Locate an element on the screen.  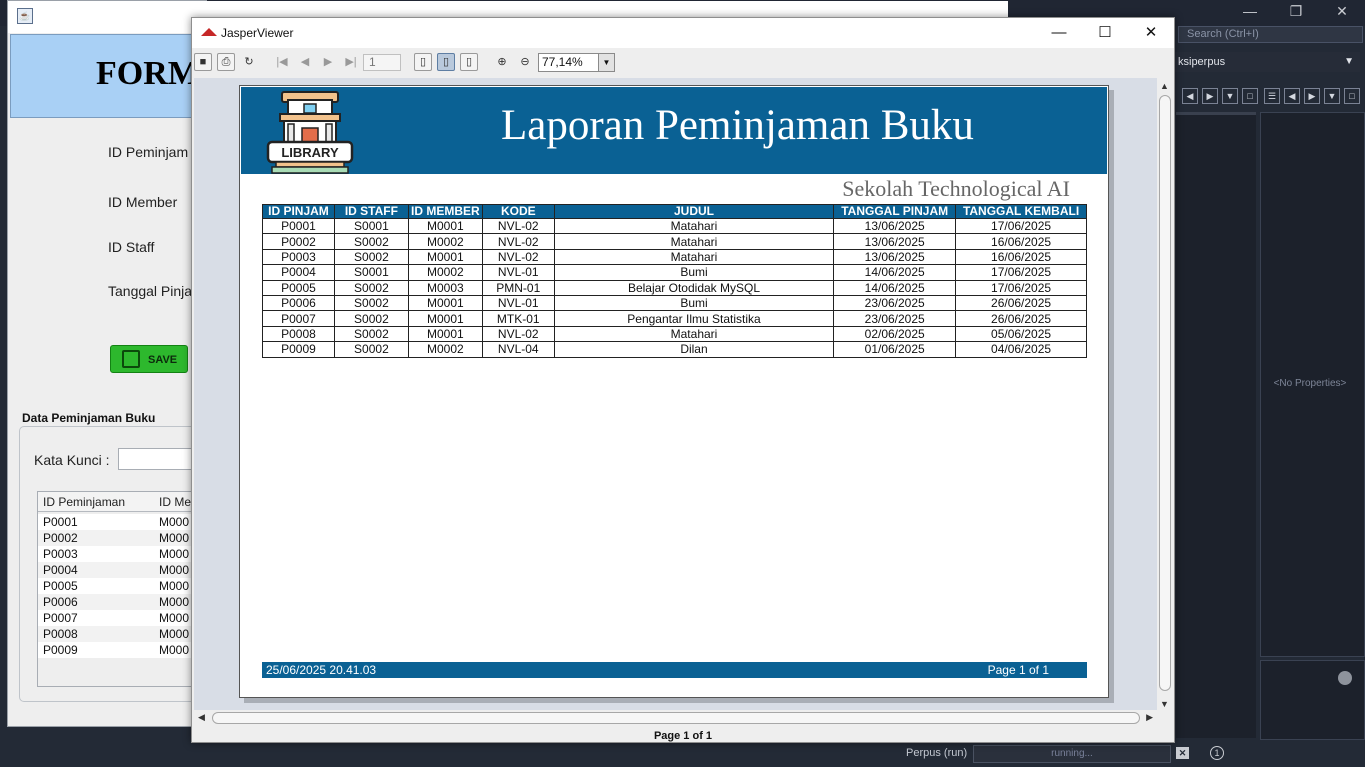
column-header: ID STAFF is located at coordinates (371, 211).